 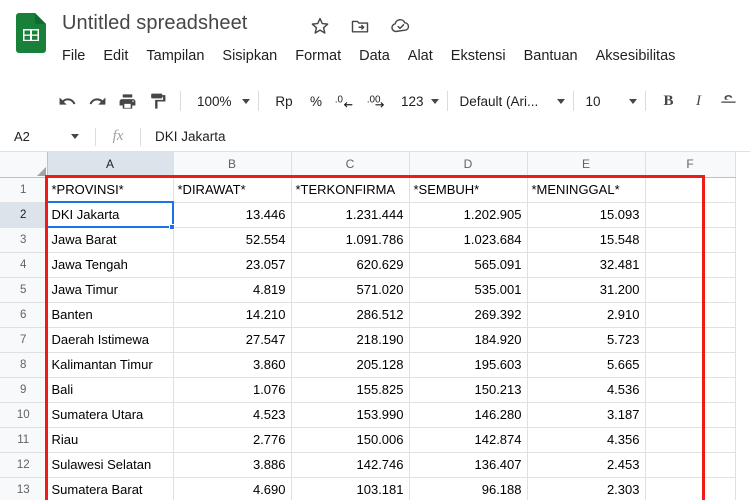 I want to click on cell-C11: 150.006, so click(x=350, y=440).